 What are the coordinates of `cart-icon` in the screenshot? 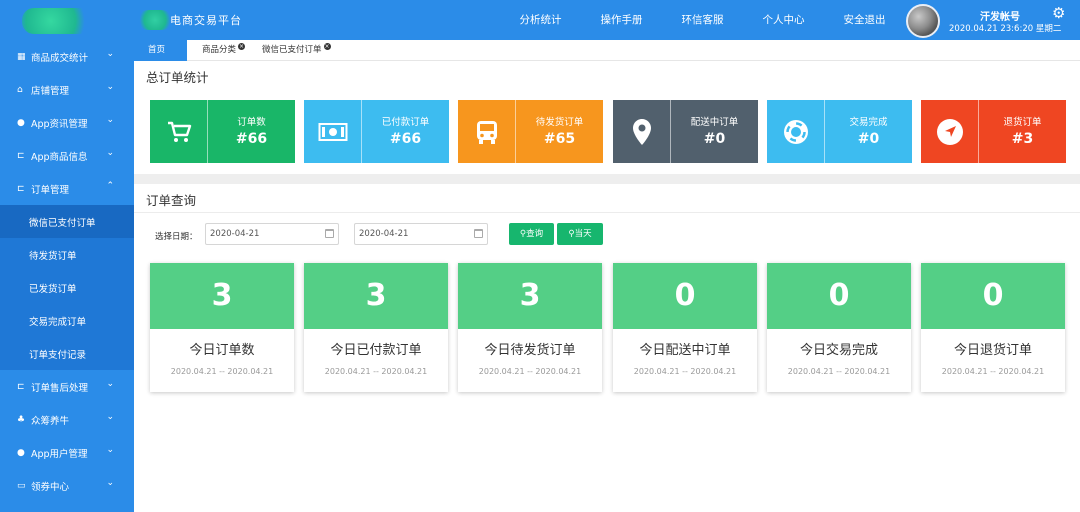 It's located at (179, 131).